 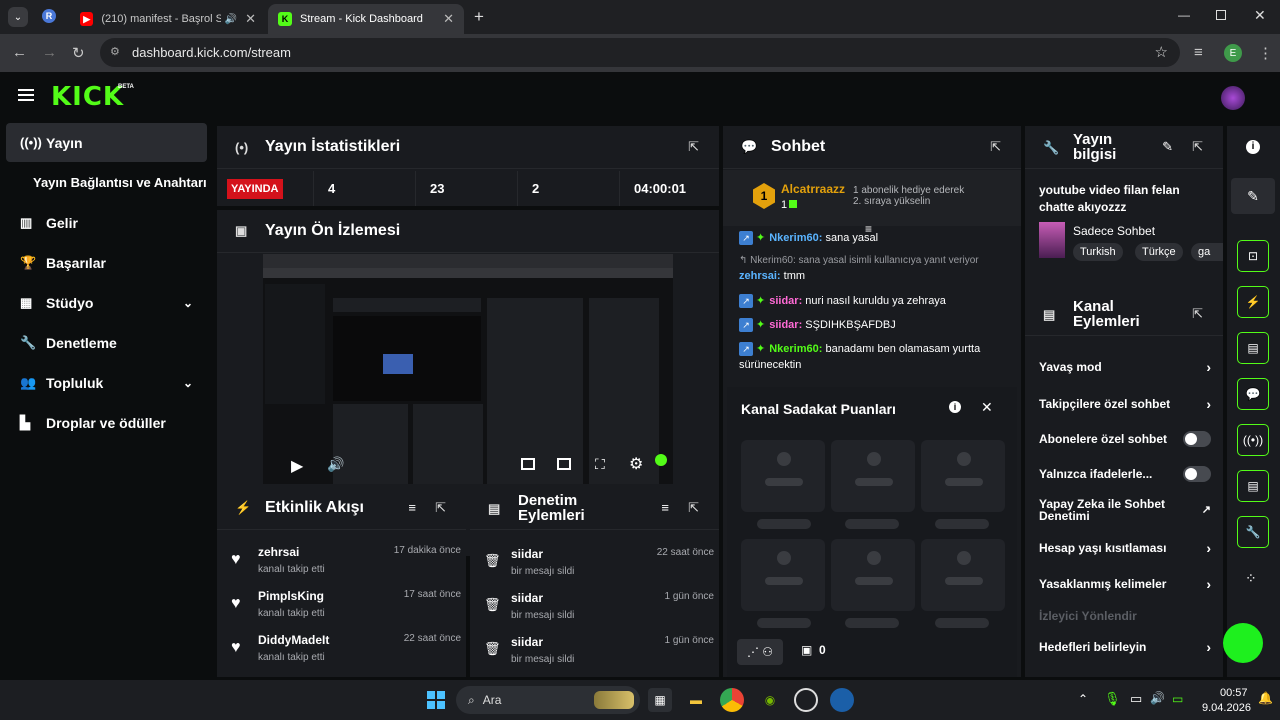 I want to click on back-icon: ←, so click(x=19, y=52).